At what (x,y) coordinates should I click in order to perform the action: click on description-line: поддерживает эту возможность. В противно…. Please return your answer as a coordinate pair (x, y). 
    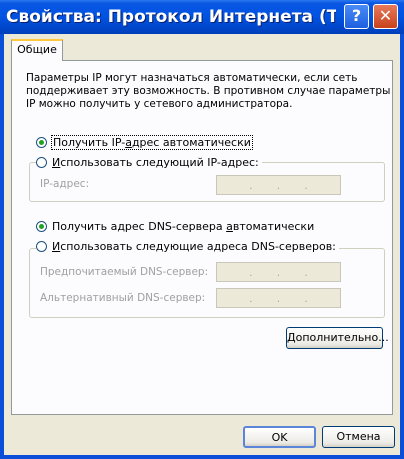
    Looking at the image, I should click on (208, 91).